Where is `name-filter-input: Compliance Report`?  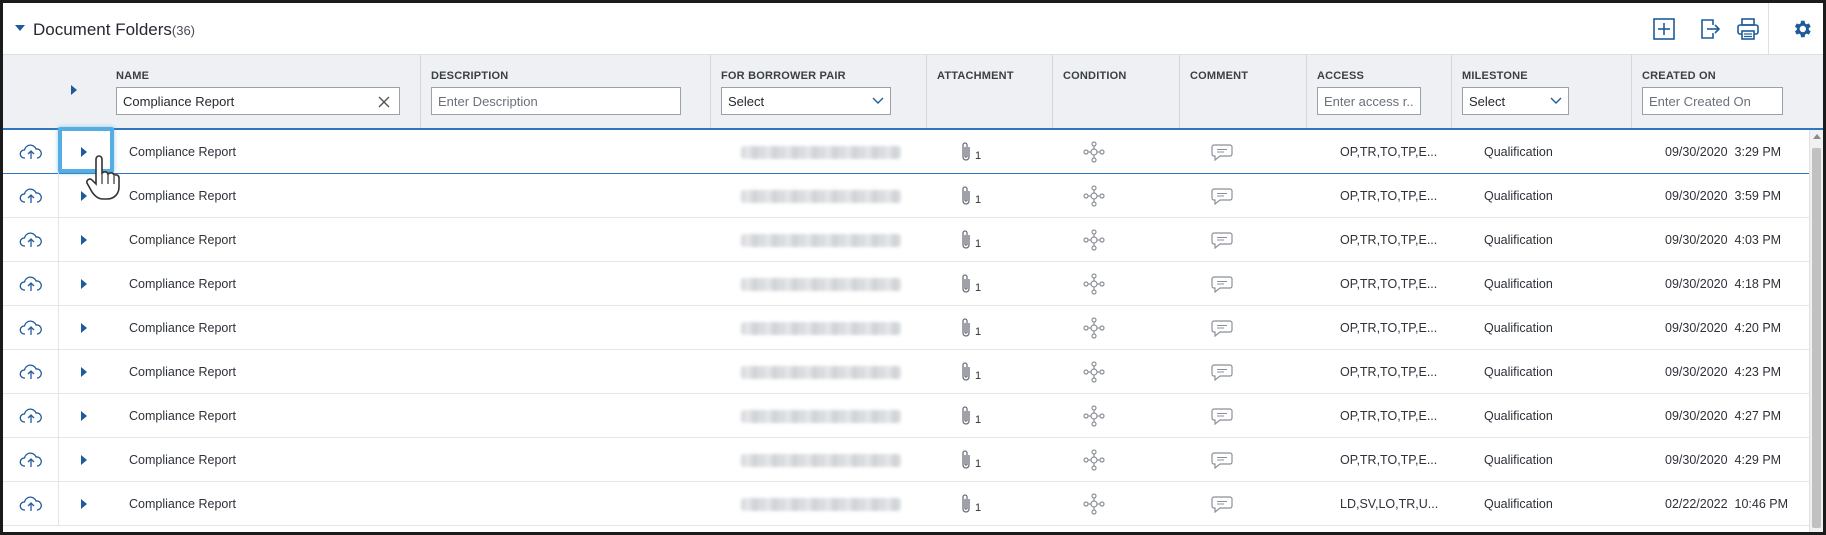
name-filter-input: Compliance Report is located at coordinates (258, 101).